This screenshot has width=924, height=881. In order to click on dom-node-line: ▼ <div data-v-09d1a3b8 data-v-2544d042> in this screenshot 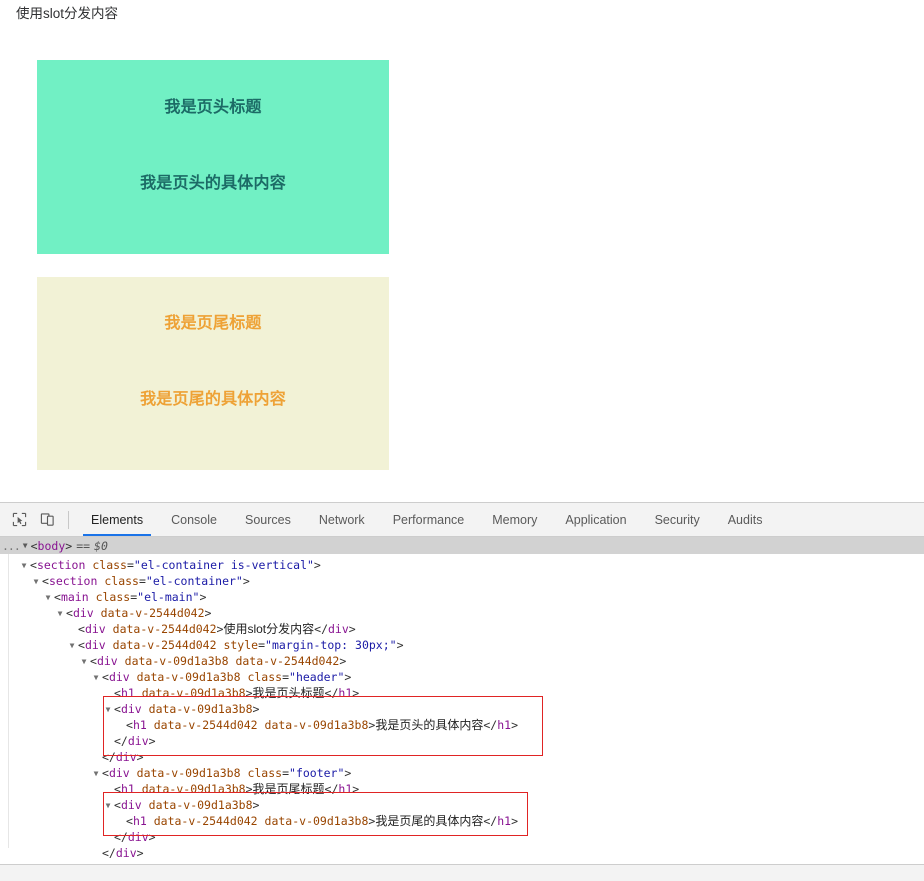, I will do `click(462, 661)`.